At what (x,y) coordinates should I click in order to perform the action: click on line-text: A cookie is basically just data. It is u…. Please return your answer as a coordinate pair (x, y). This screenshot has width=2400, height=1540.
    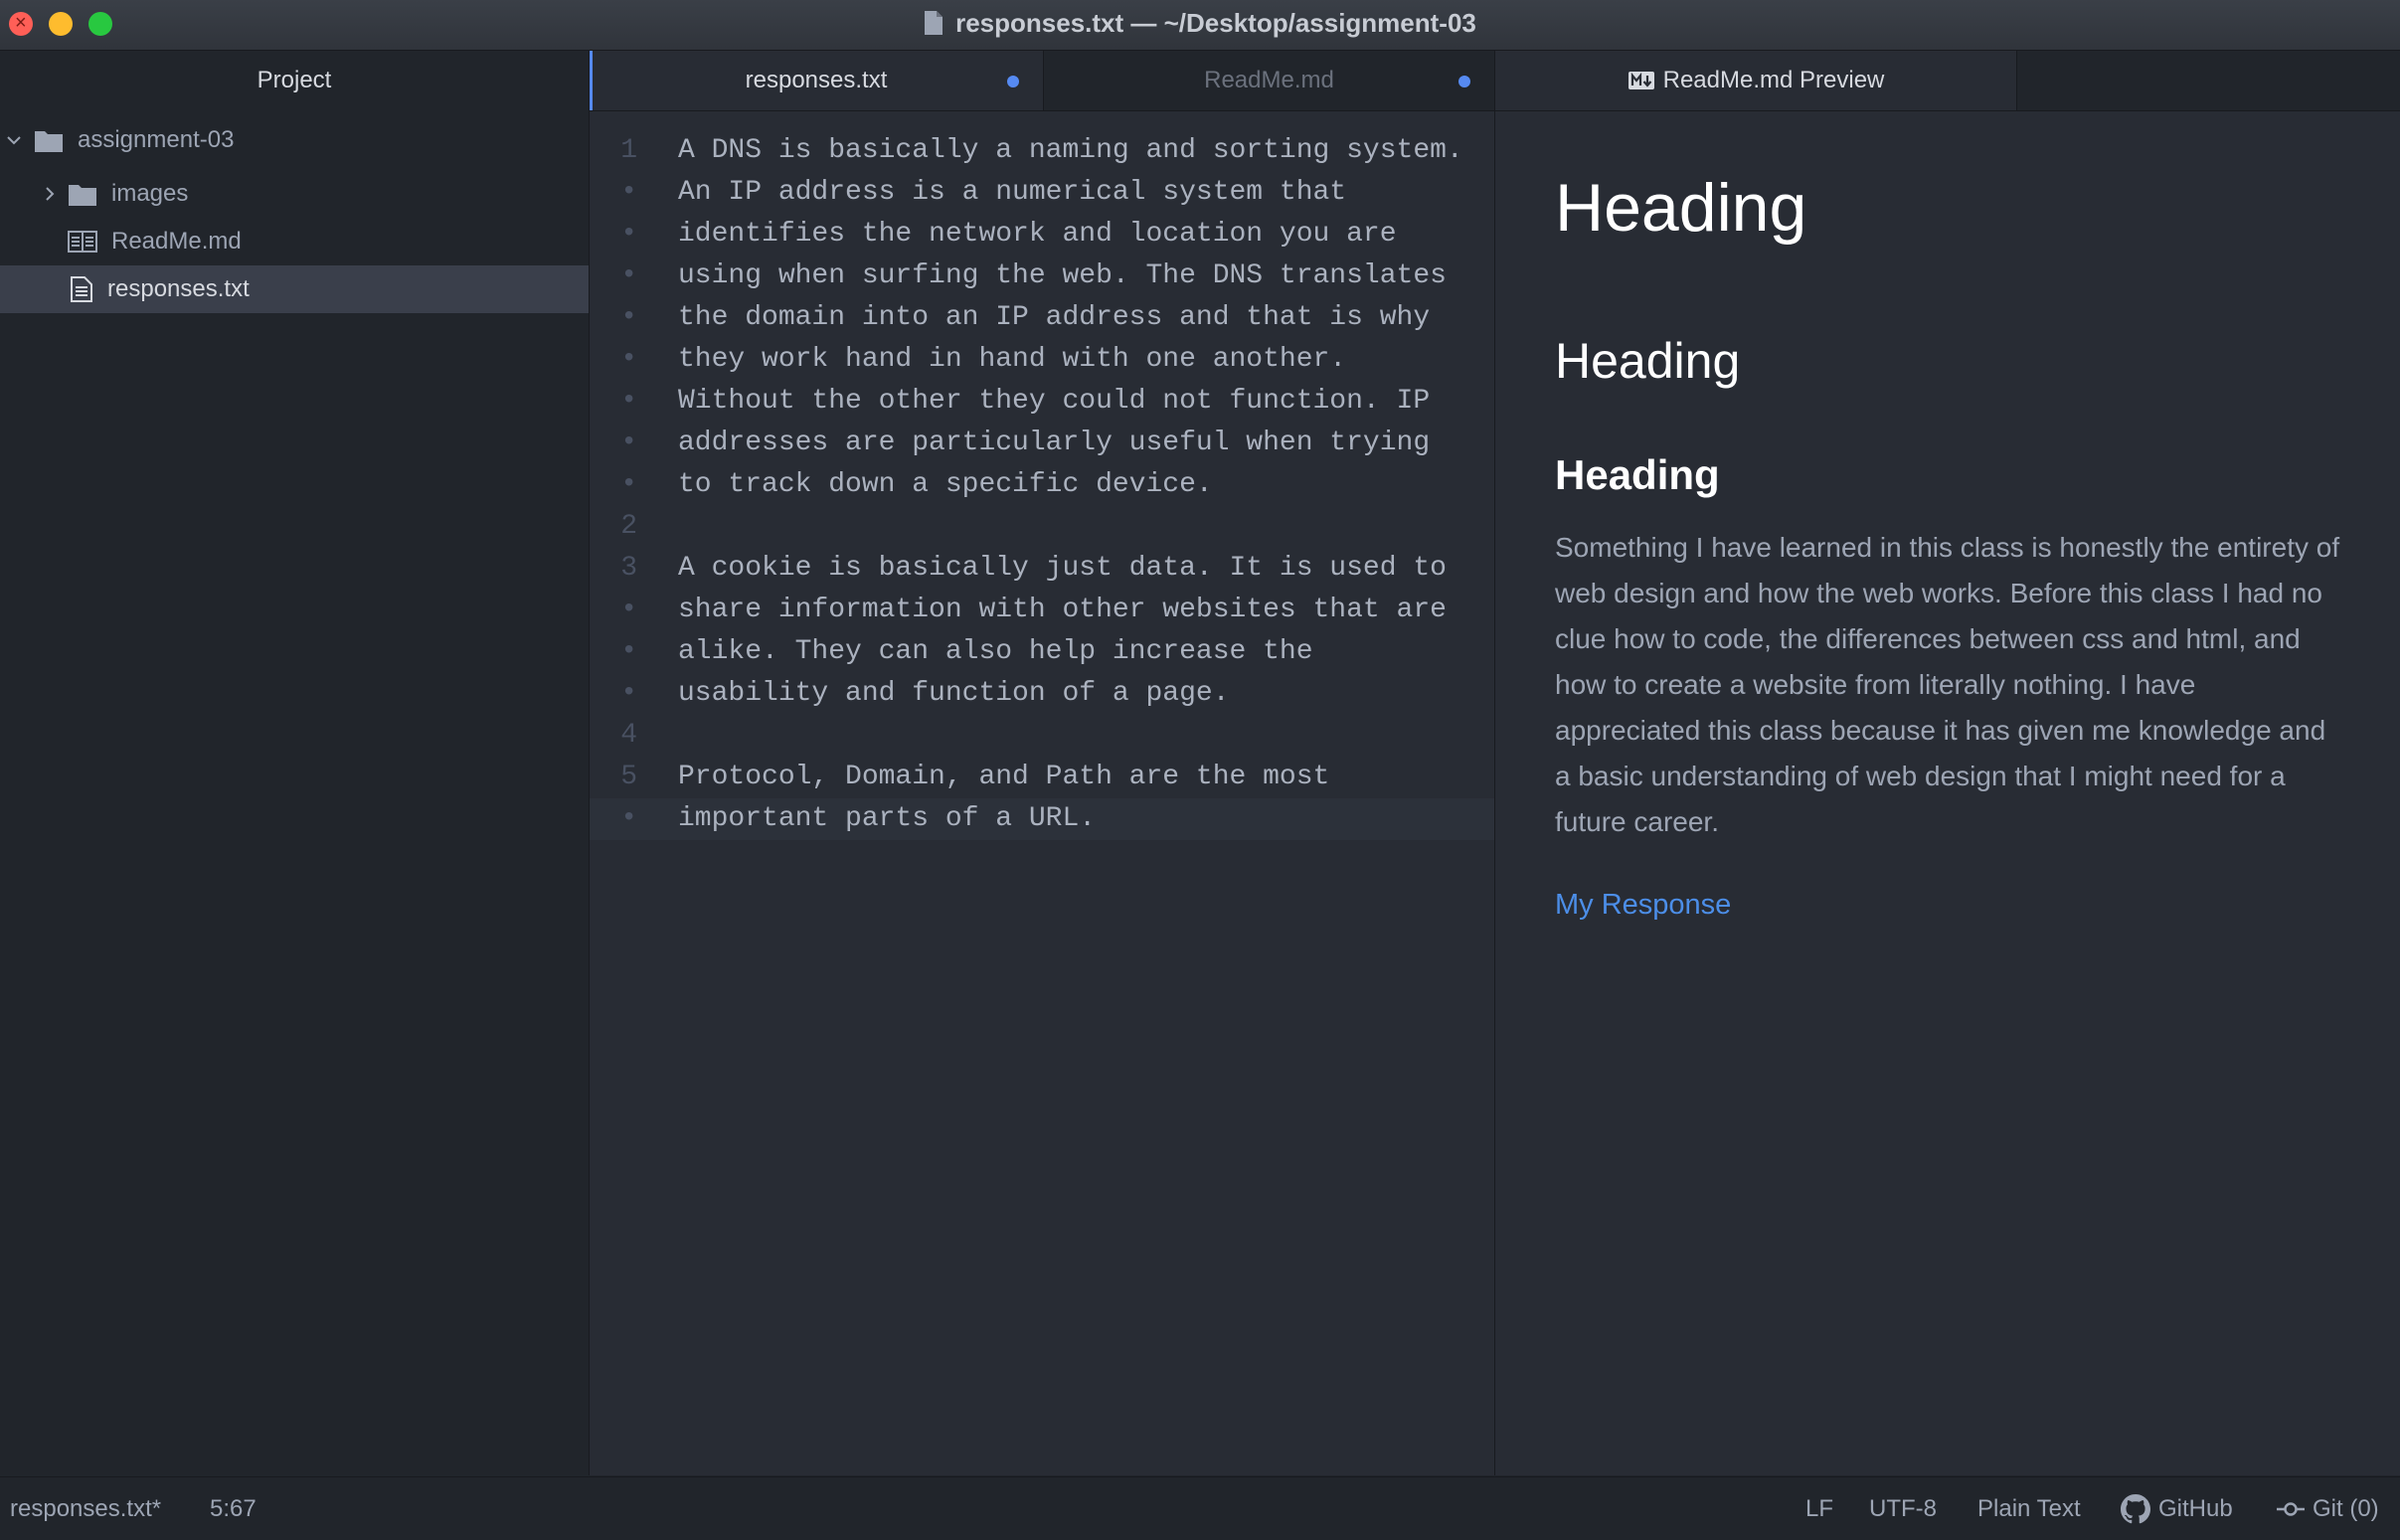
    Looking at the image, I should click on (1063, 568).